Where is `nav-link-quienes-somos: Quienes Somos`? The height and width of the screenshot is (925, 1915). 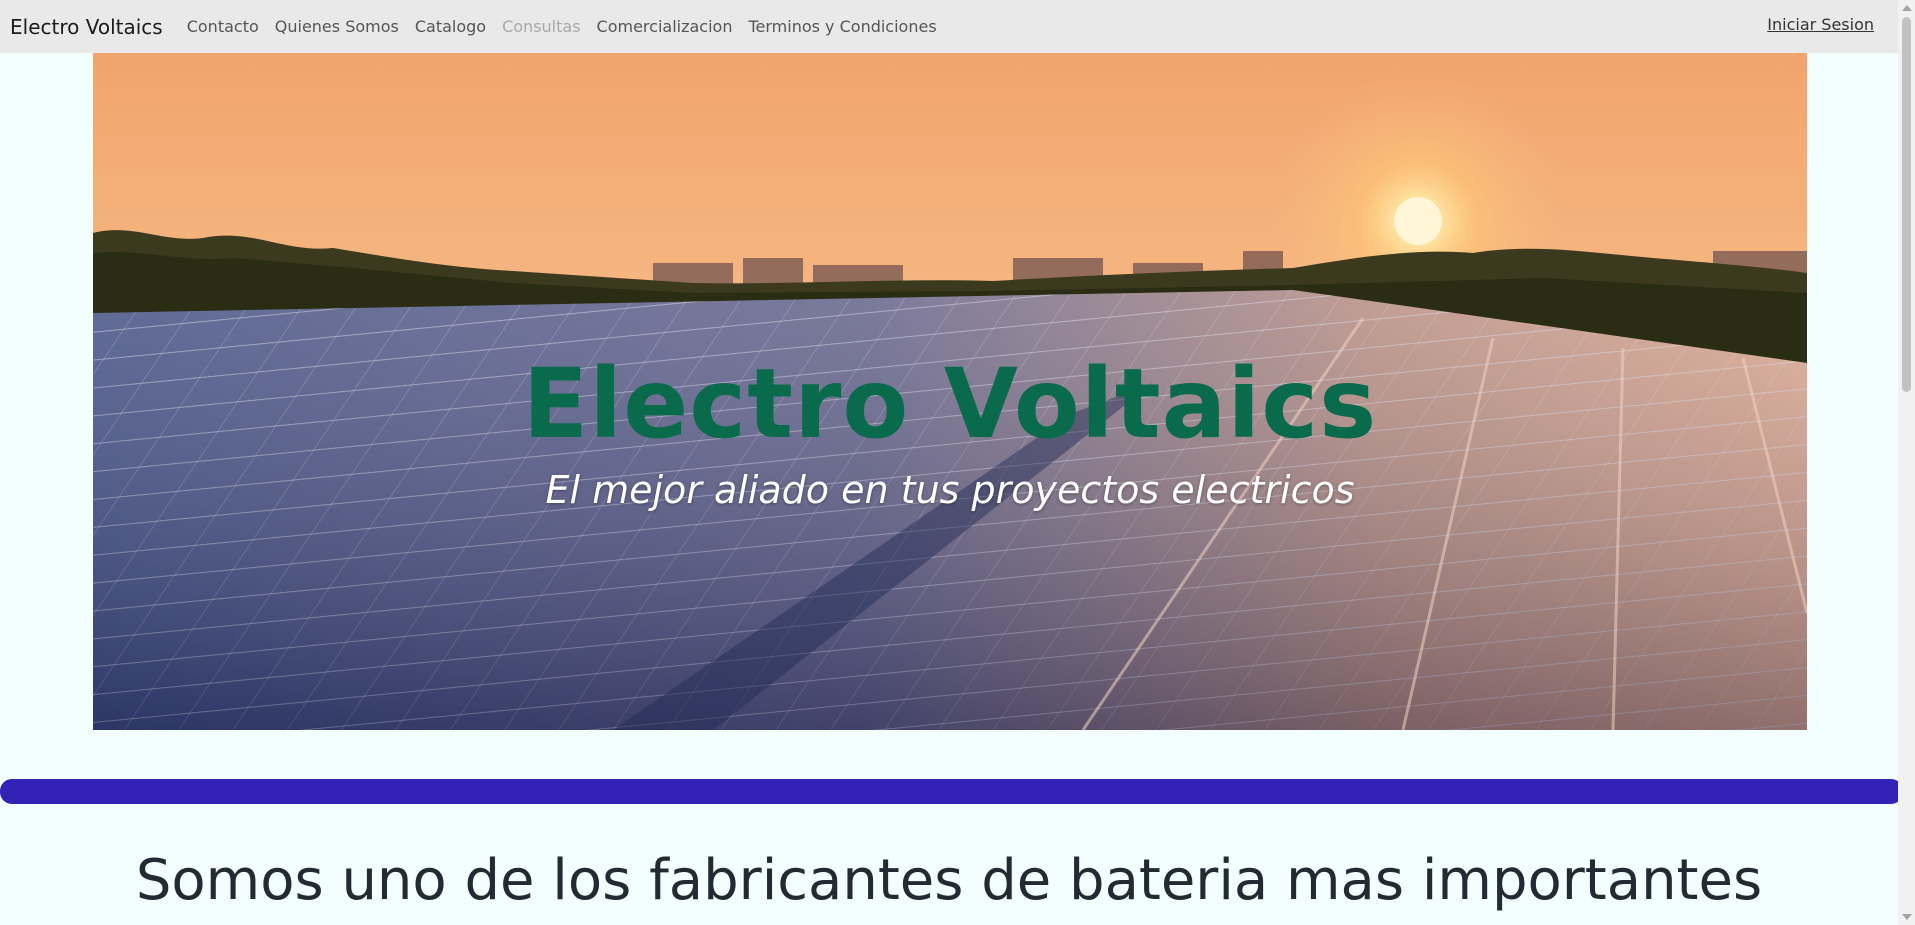
nav-link-quienes-somos: Quienes Somos is located at coordinates (337, 26).